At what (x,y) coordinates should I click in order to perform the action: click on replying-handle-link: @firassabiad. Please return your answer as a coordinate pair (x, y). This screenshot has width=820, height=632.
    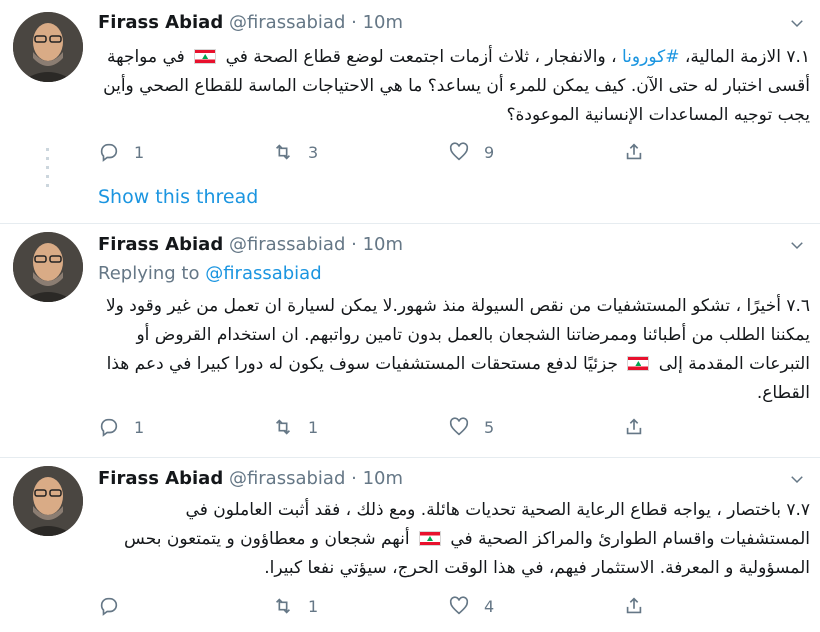
    Looking at the image, I should click on (263, 273).